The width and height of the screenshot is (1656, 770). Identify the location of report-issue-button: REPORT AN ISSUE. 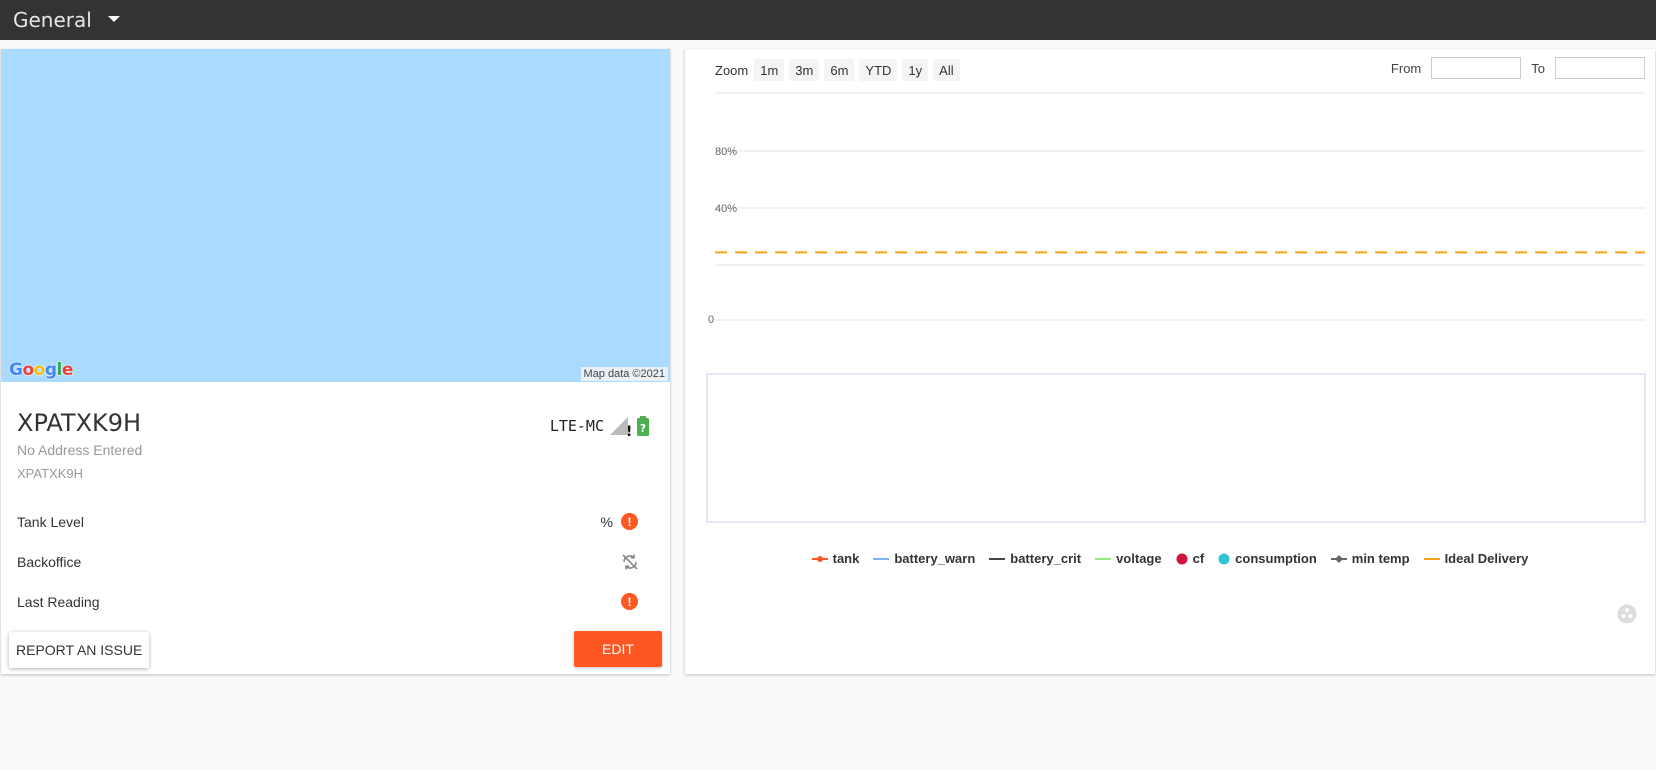
(79, 650).